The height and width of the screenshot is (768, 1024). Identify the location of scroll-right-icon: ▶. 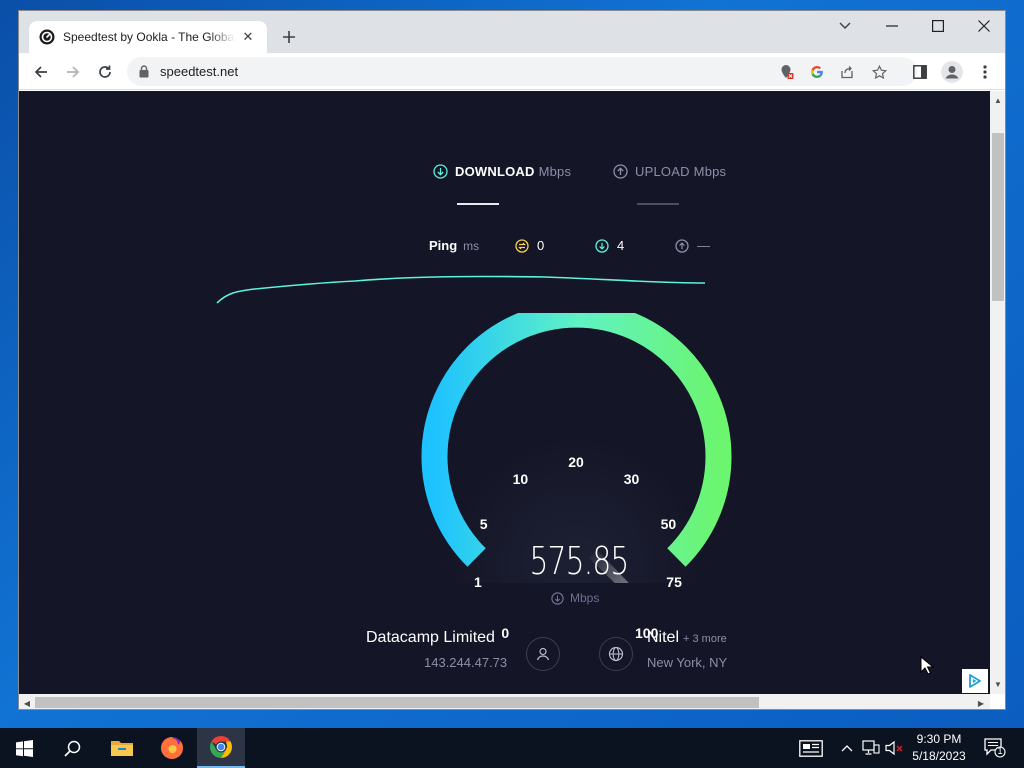
(981, 702).